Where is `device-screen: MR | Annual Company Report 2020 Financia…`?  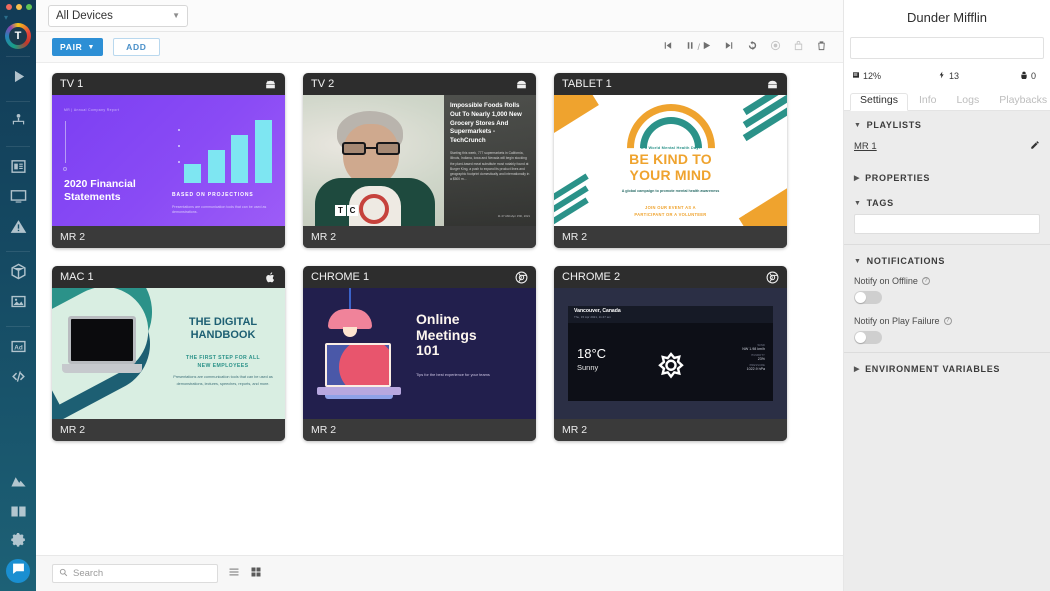 device-screen: MR | Annual Company Report 2020 Financia… is located at coordinates (168, 160).